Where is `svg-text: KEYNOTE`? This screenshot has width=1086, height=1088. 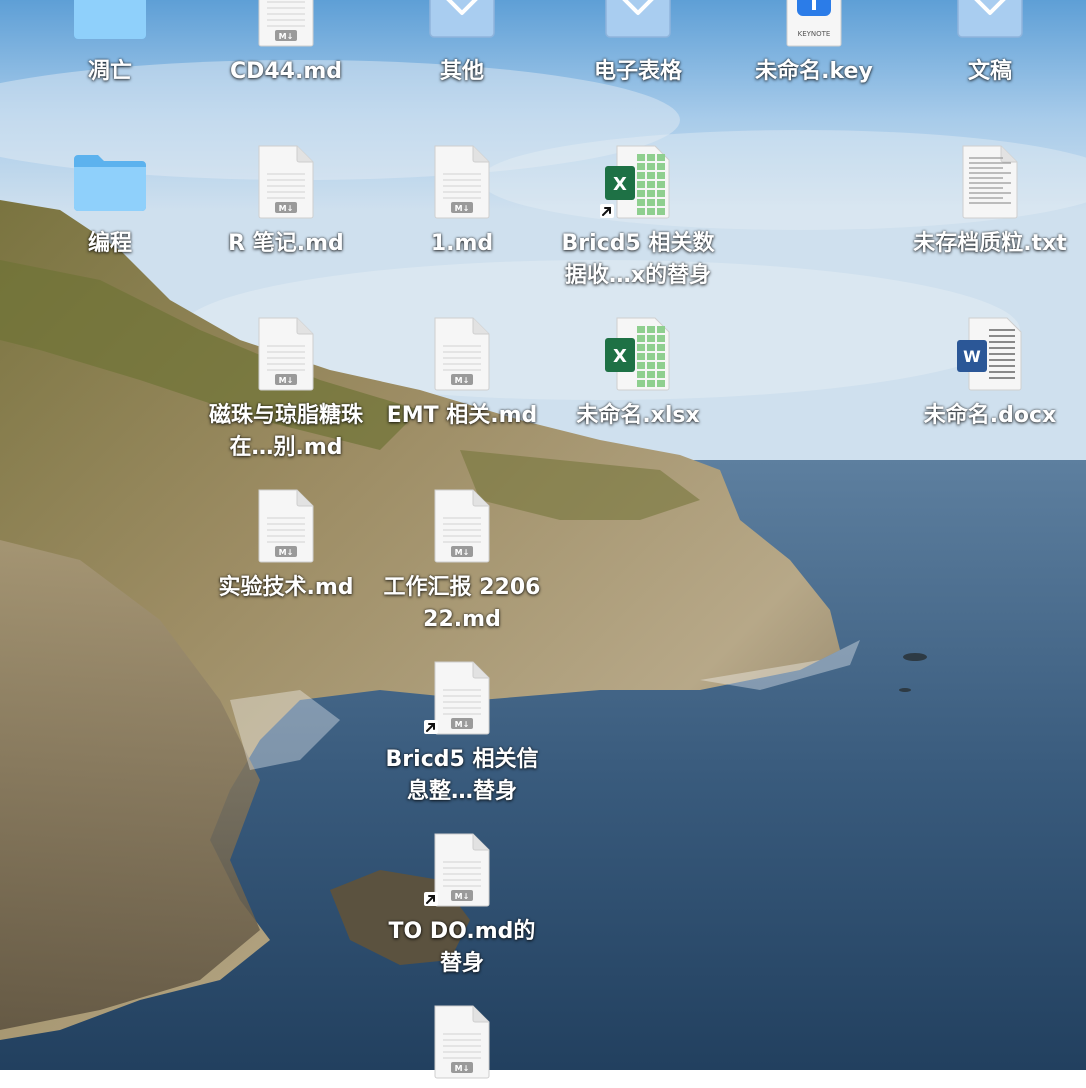
svg-text: KEYNOTE is located at coordinates (814, 34).